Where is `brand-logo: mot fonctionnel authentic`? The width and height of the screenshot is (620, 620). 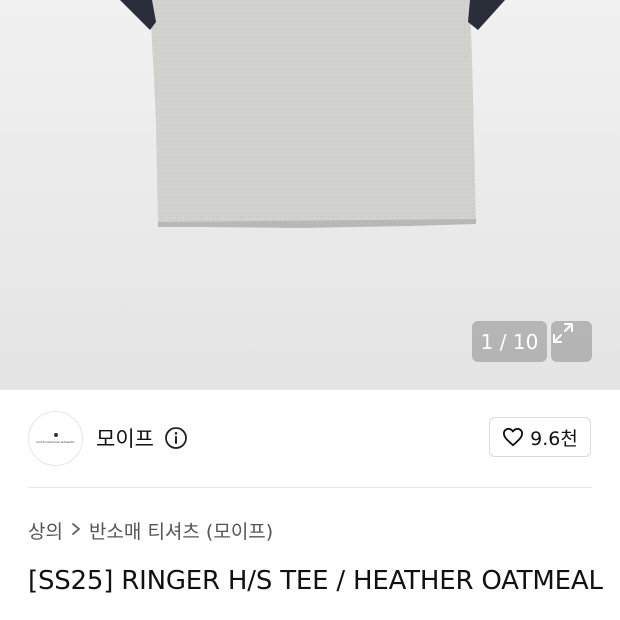
brand-logo: mot fonctionnel authentic is located at coordinates (55, 438).